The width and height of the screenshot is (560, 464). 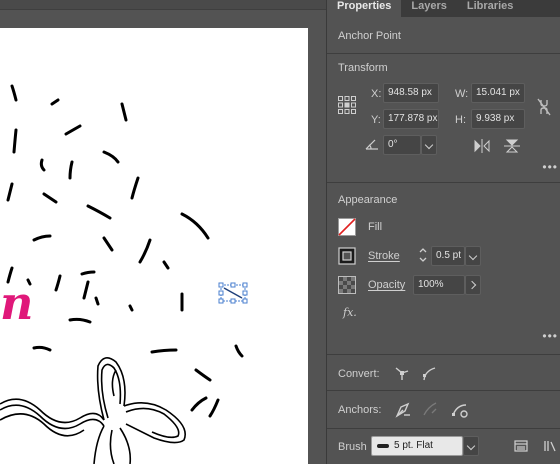 I want to click on connect-anchor-points-icon, so click(x=460, y=410).